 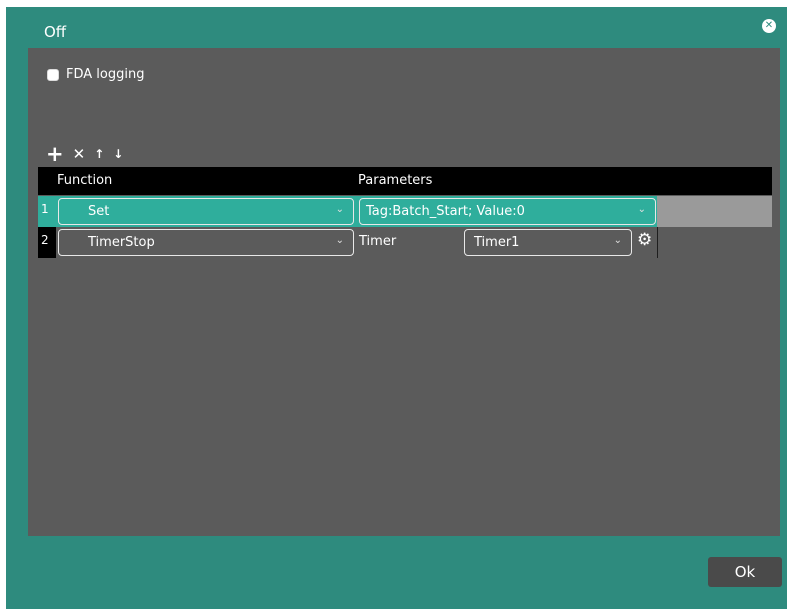 What do you see at coordinates (118, 154) in the screenshot?
I see `arrow-down-icon: ↓` at bounding box center [118, 154].